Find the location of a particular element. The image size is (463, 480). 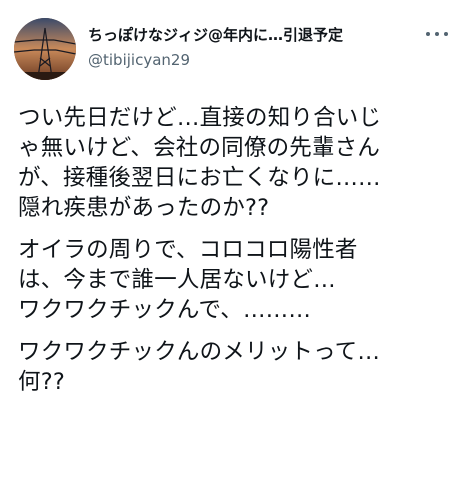

avatar is located at coordinates (45, 49).